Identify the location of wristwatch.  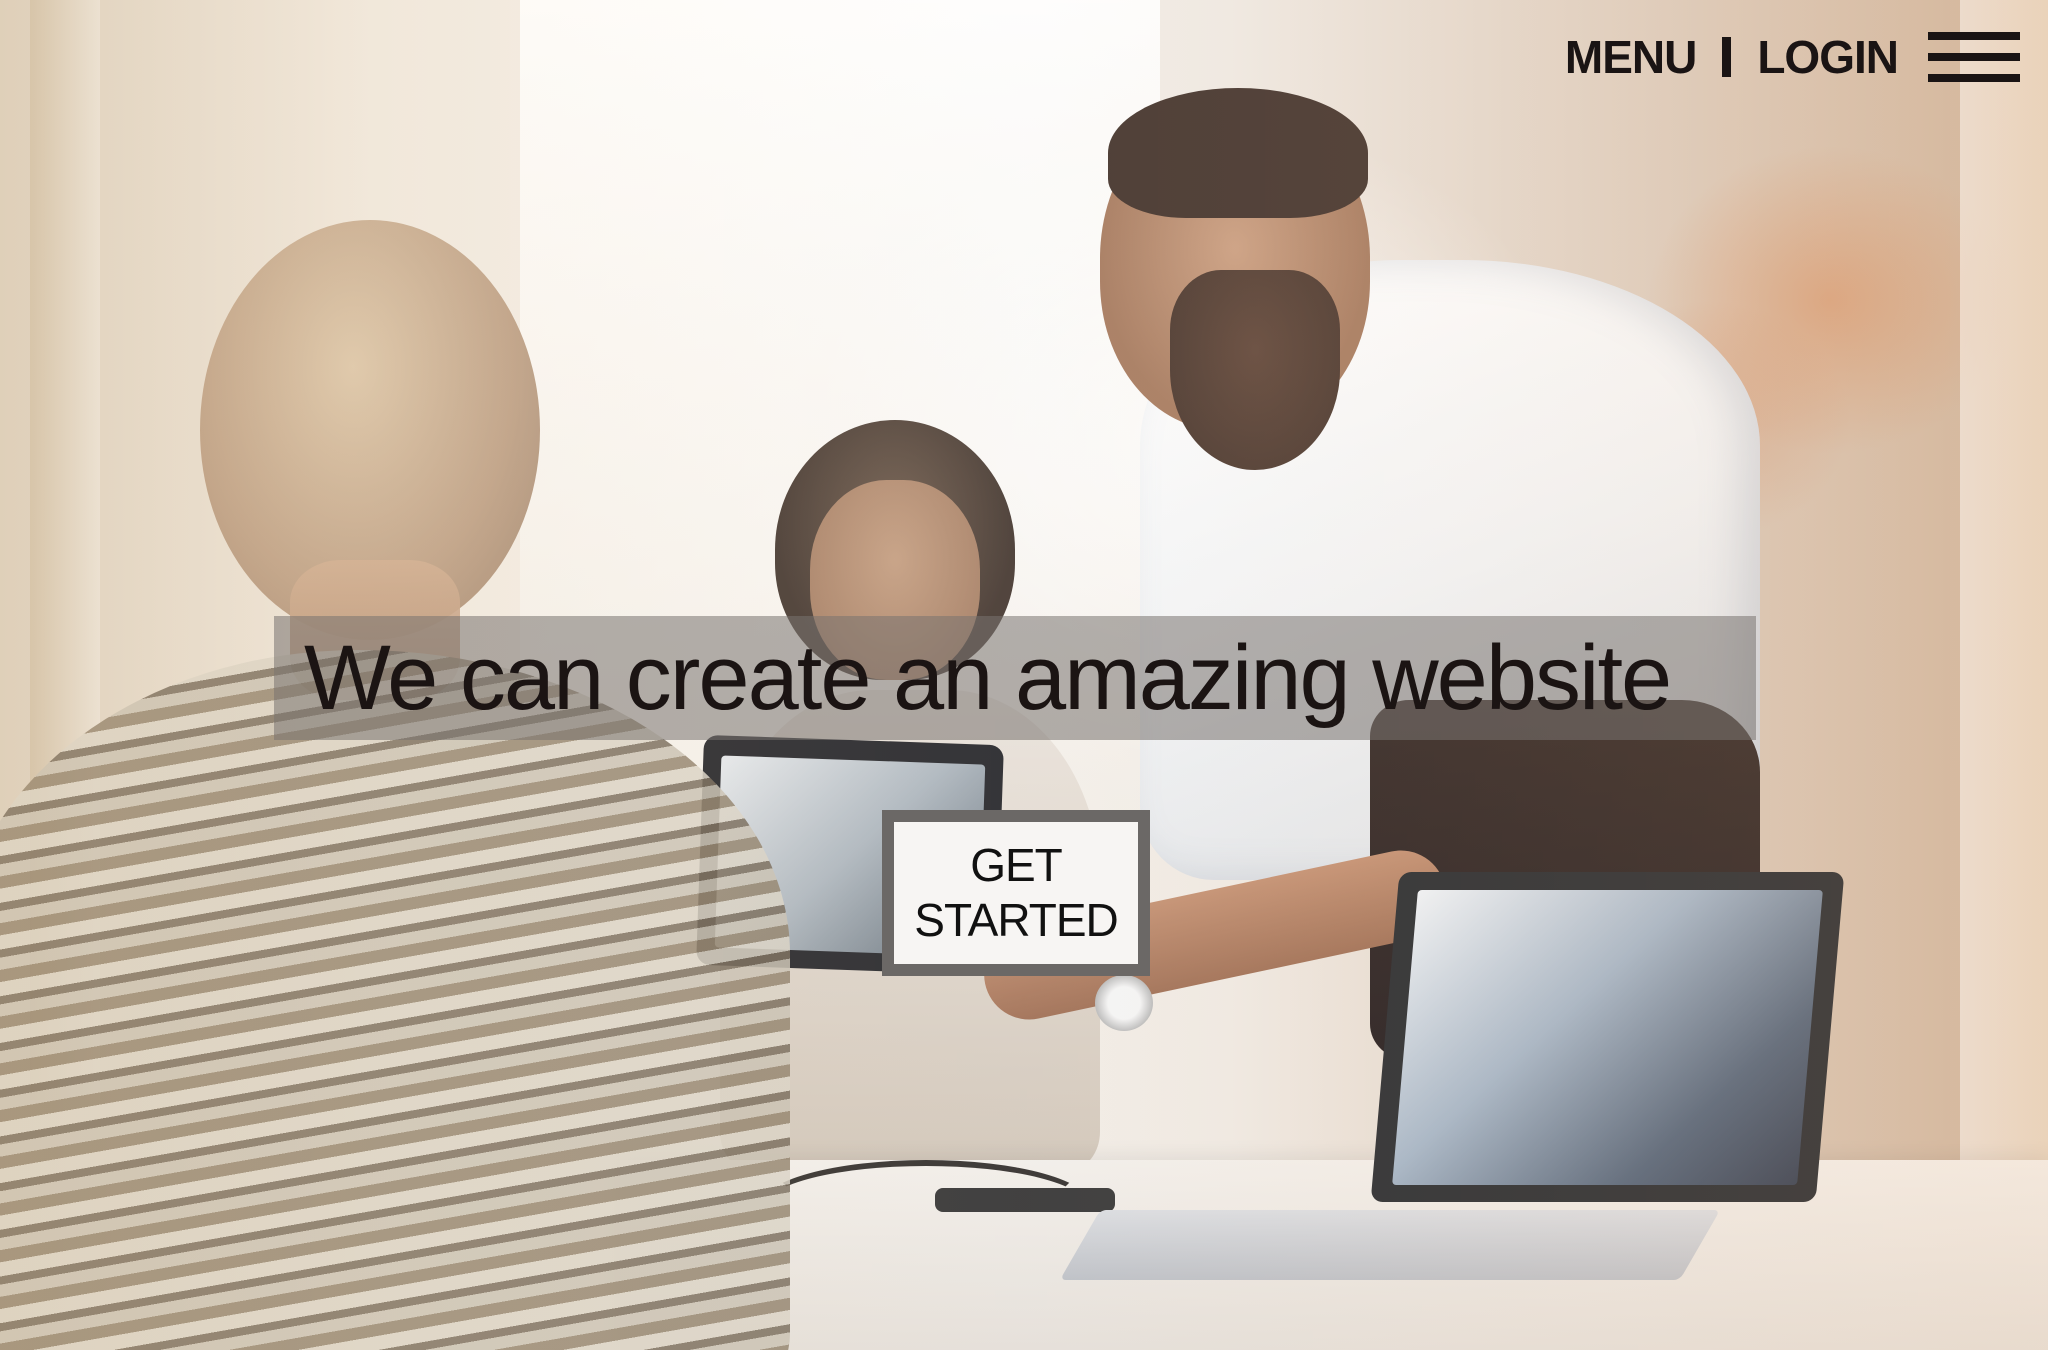
(1124, 1003).